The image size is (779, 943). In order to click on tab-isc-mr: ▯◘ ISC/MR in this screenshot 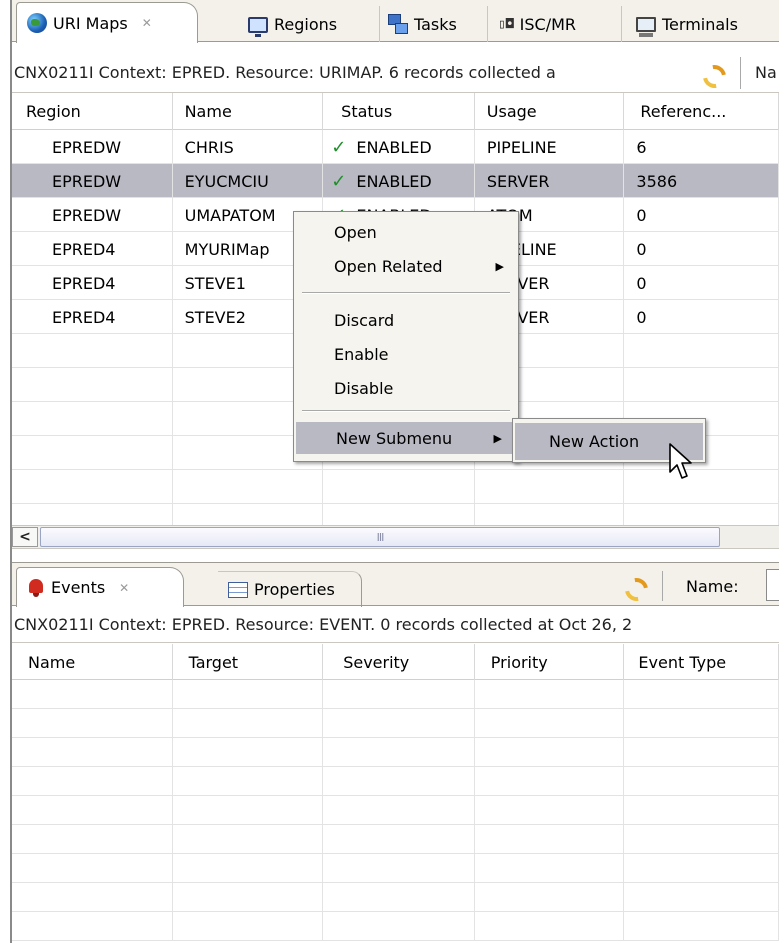, I will do `click(555, 24)`.